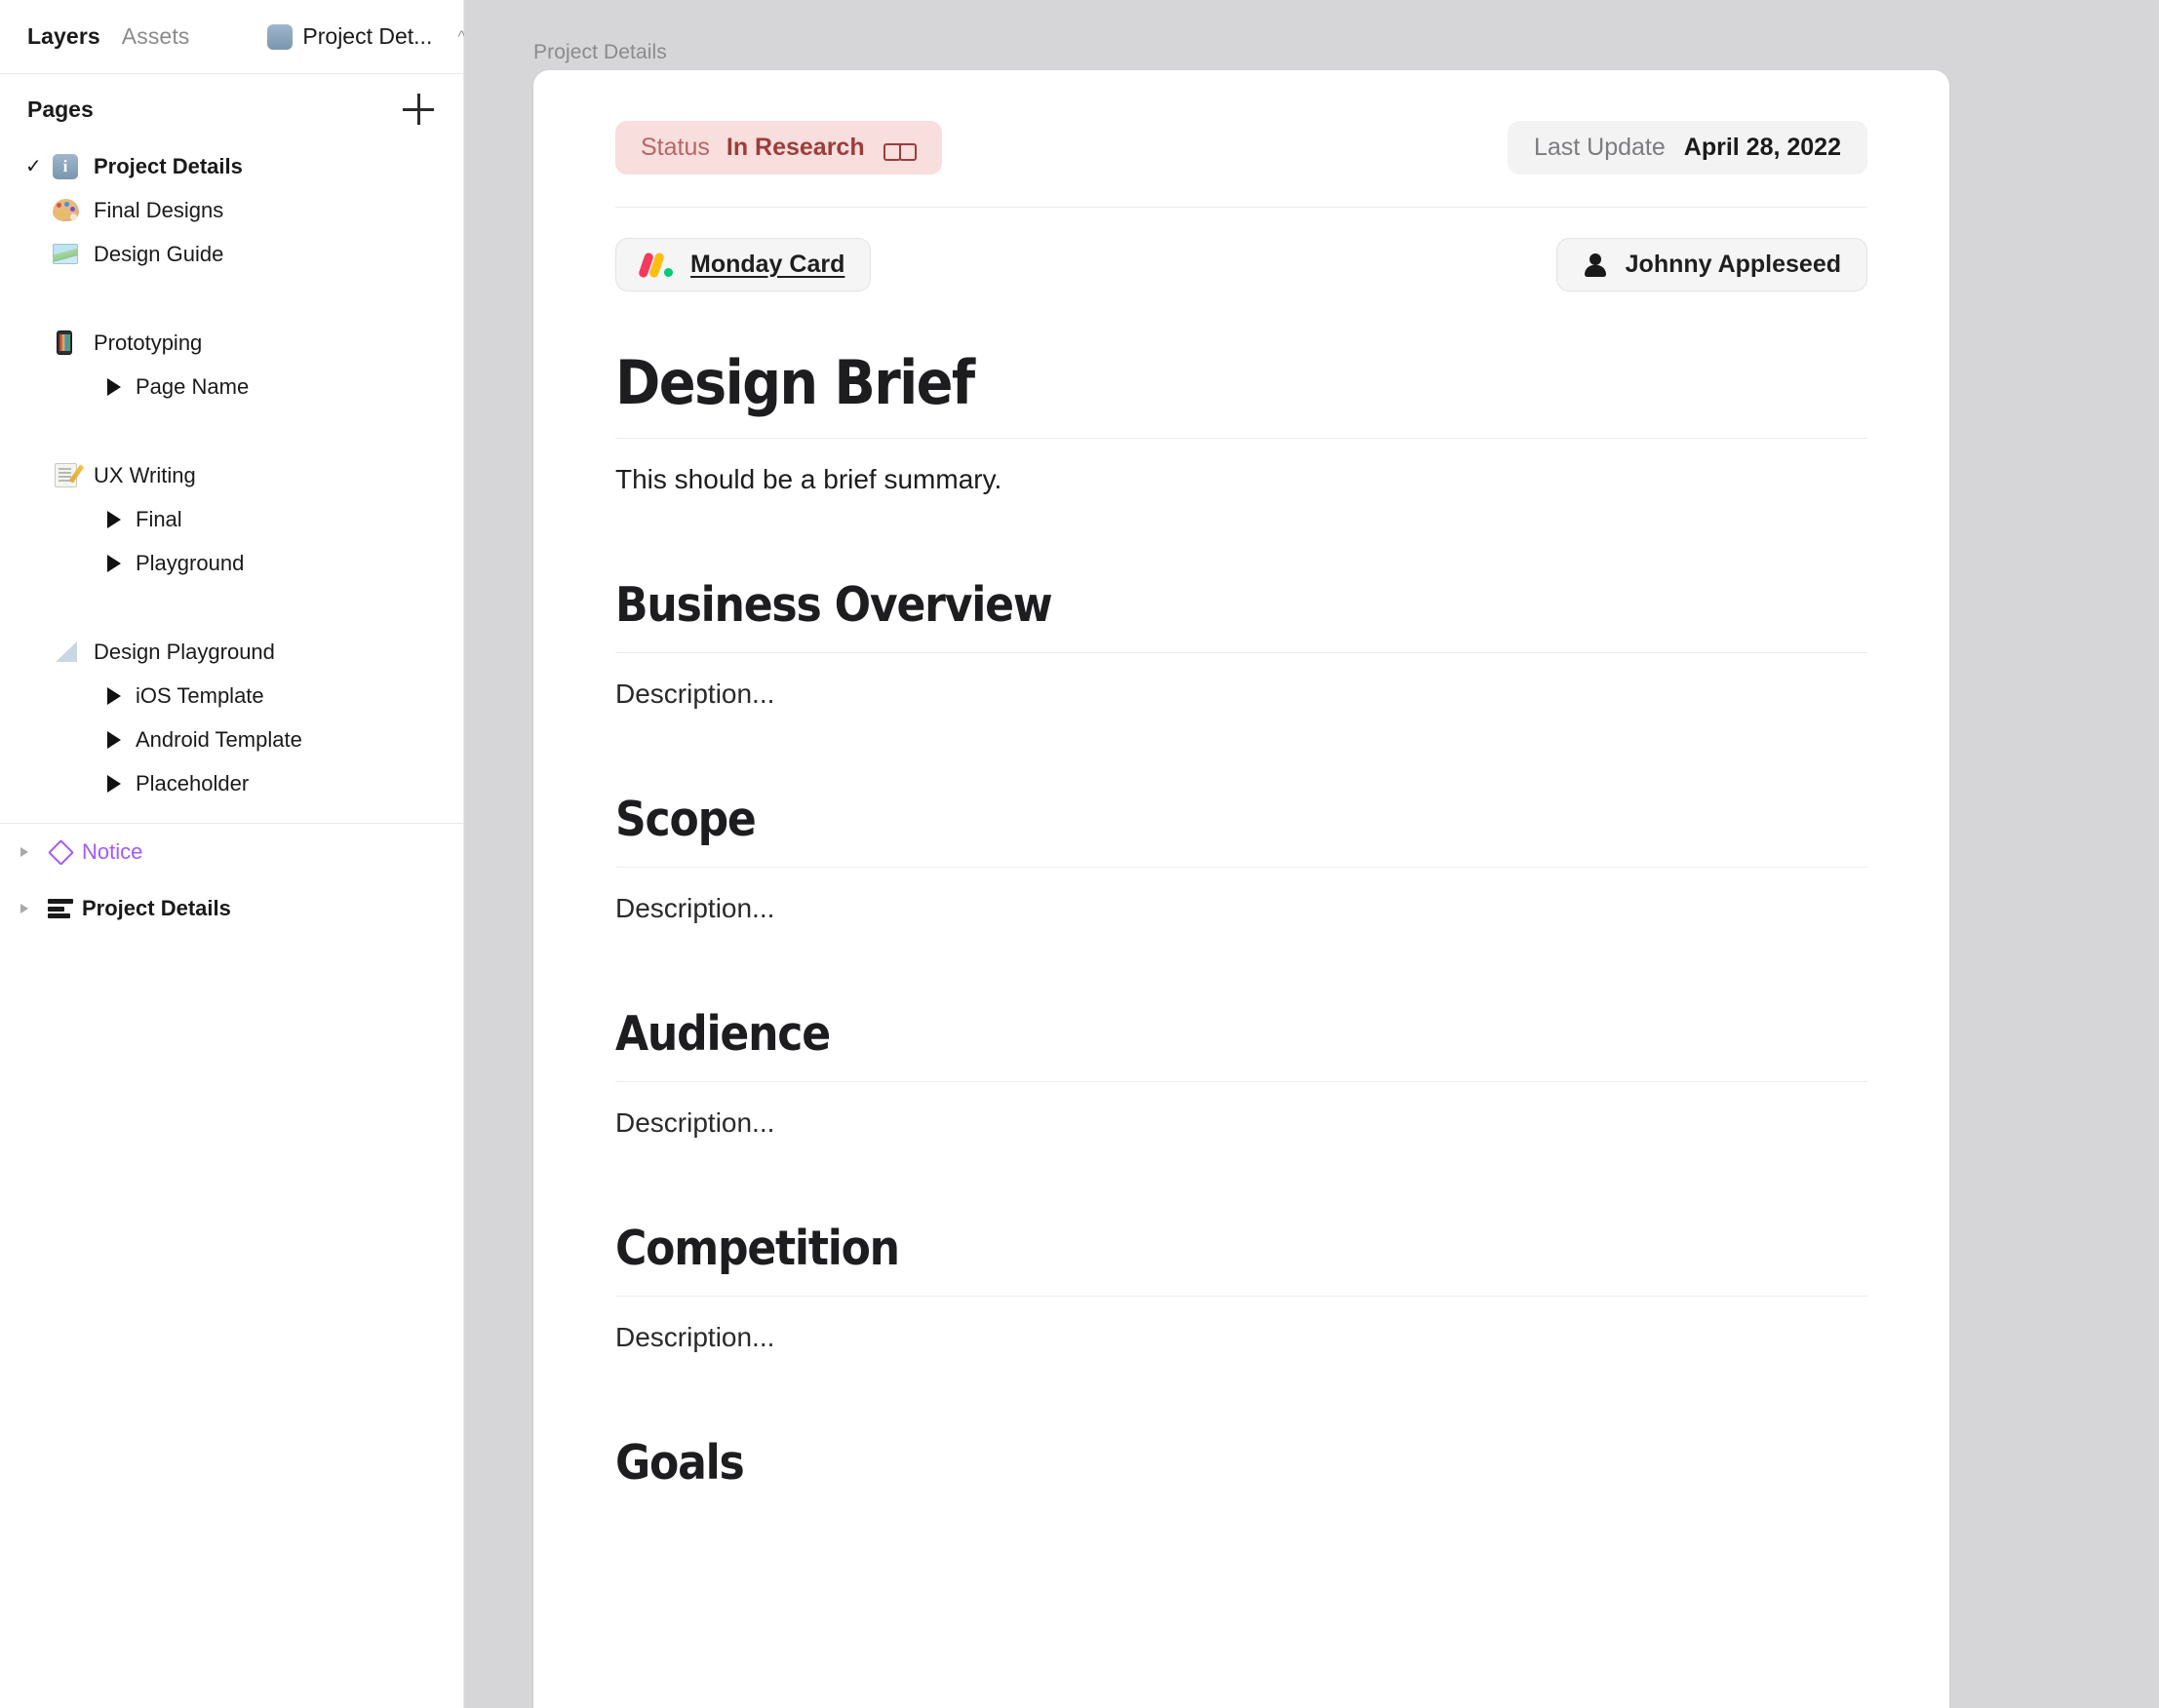 The image size is (2159, 1708). Describe the element at coordinates (900, 150) in the screenshot. I see `glasses-emoji-icon` at that location.